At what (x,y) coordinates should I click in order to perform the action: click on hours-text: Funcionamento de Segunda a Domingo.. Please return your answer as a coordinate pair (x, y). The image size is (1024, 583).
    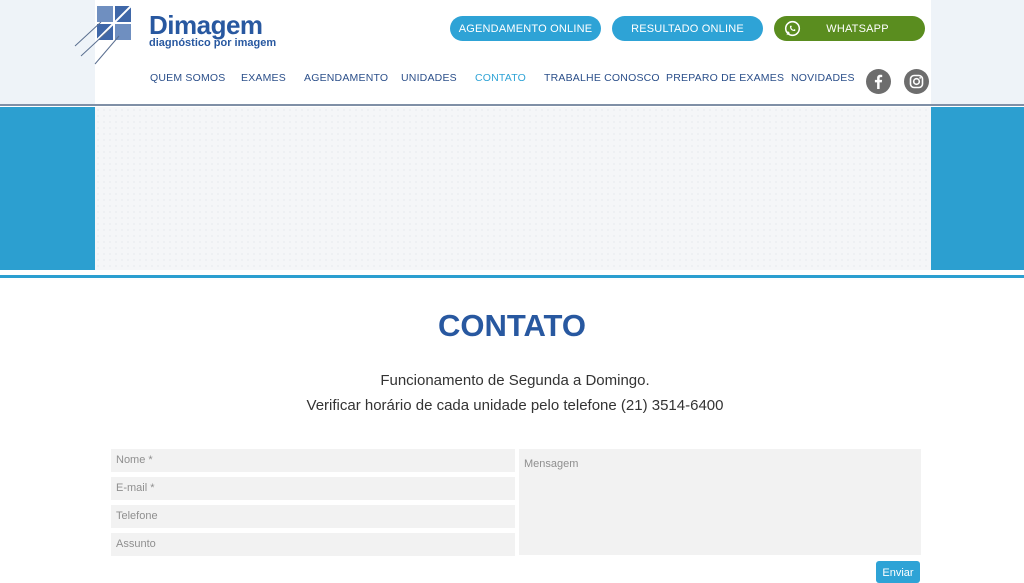
    Looking at the image, I should click on (515, 380).